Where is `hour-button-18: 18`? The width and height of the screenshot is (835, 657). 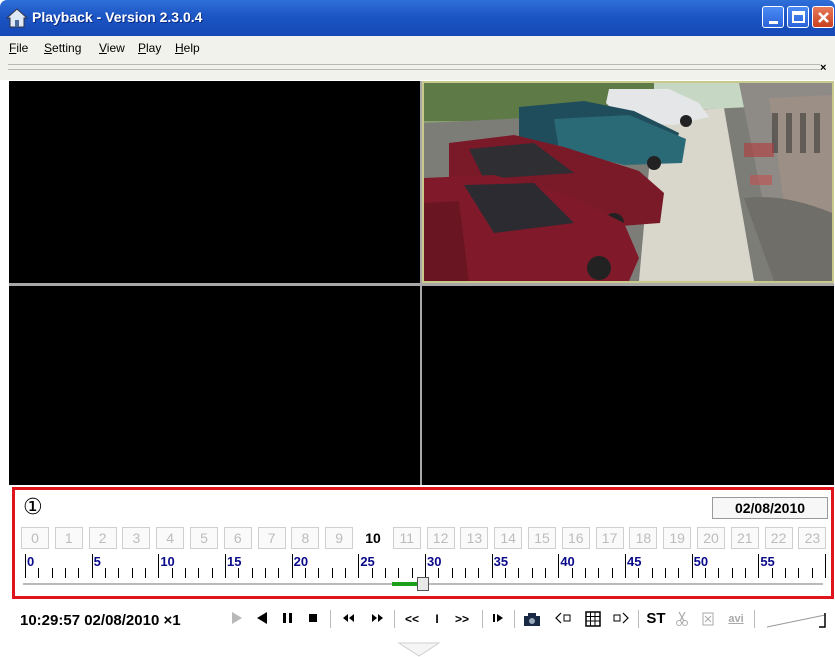
hour-button-18: 18 is located at coordinates (643, 538).